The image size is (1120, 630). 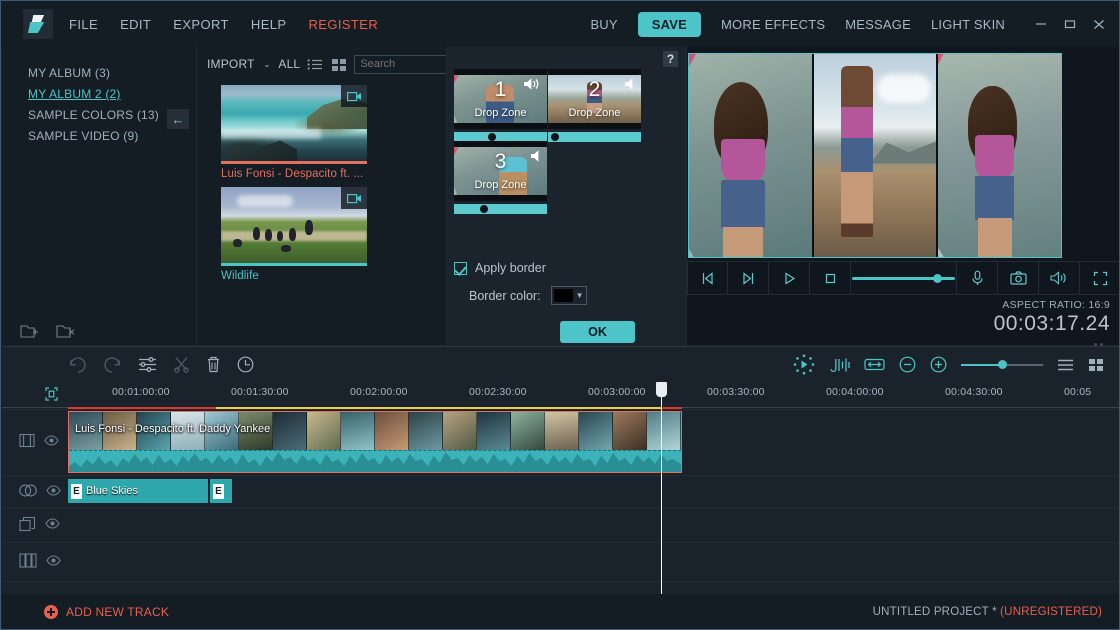 I want to click on help-button: ?, so click(x=670, y=59).